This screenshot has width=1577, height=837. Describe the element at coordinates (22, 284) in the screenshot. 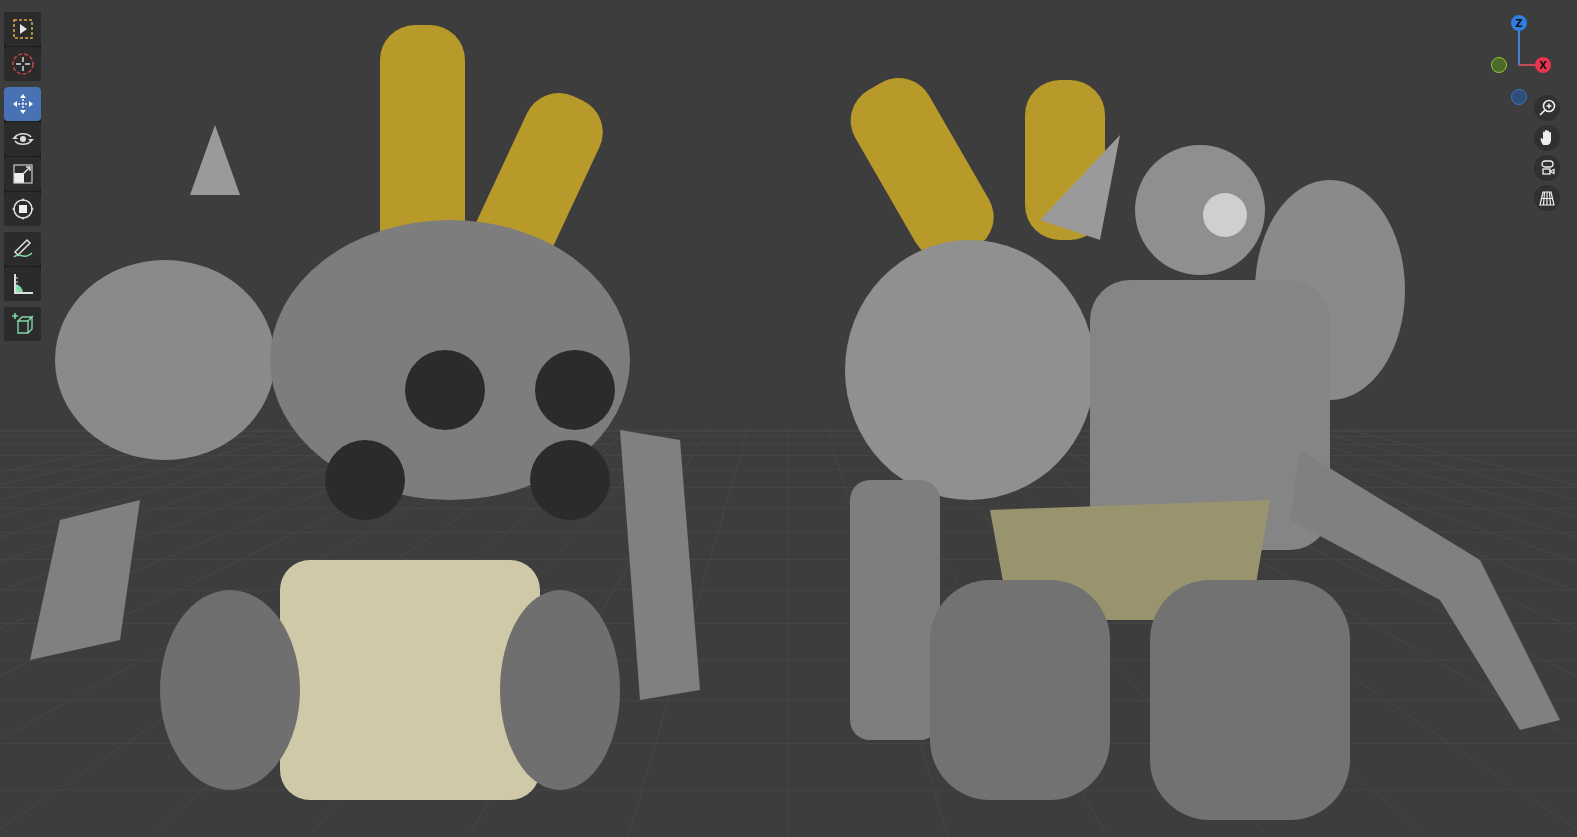

I see `measure-tool-button` at that location.